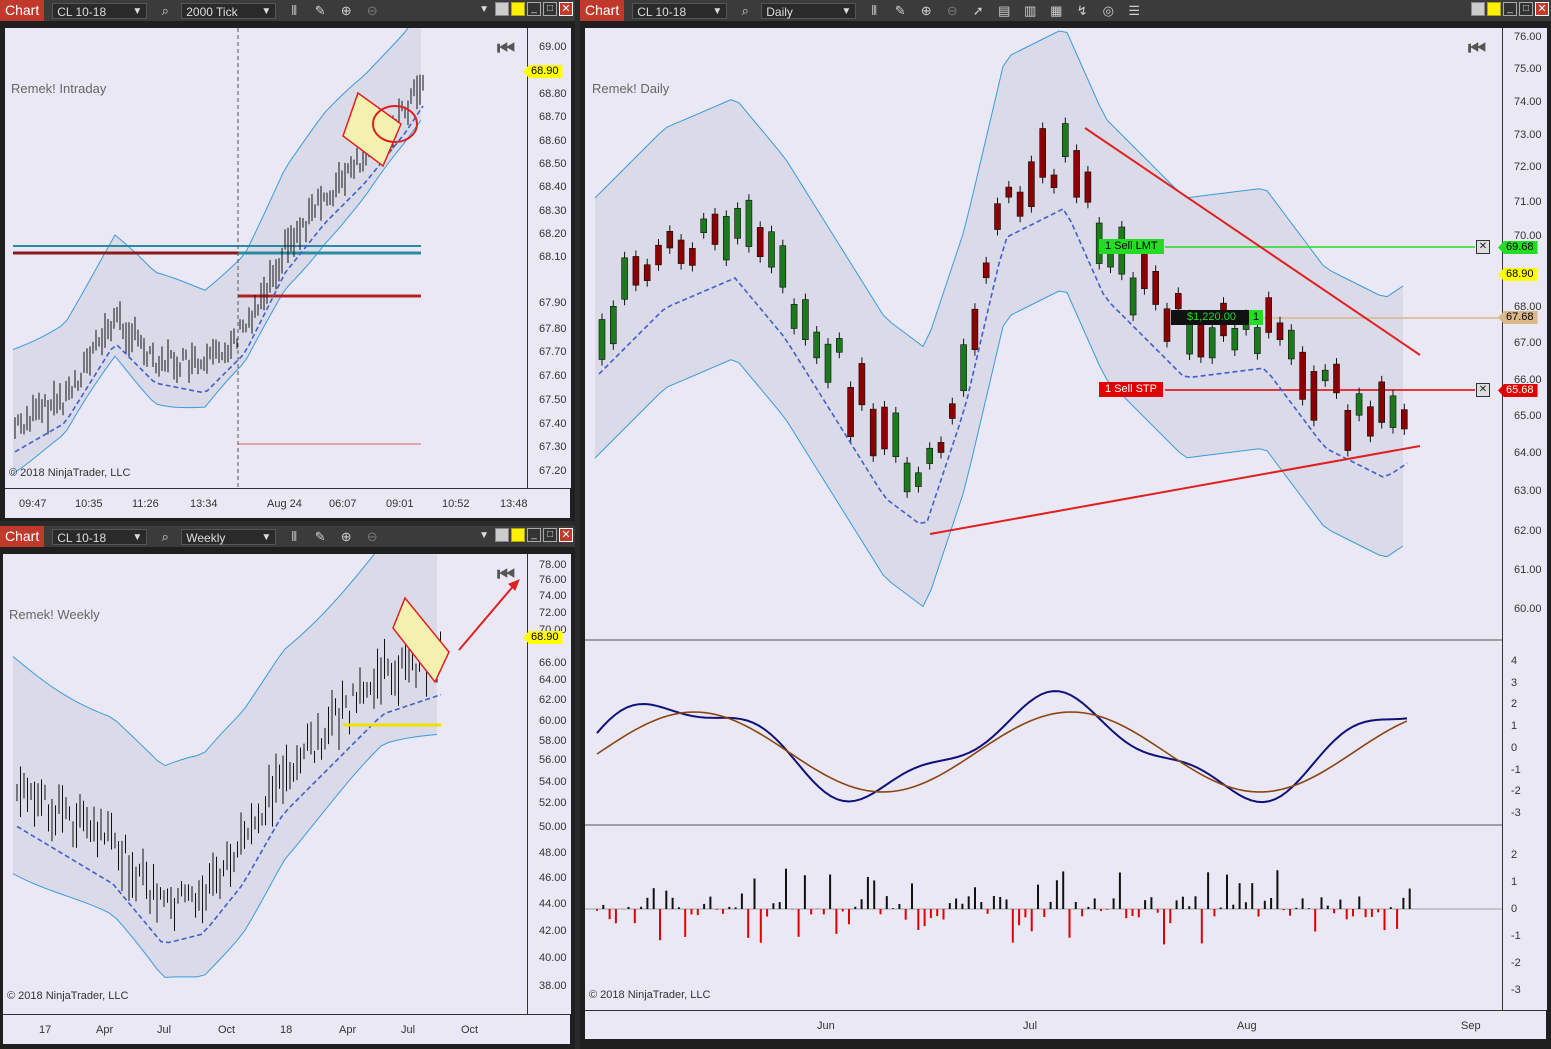  Describe the element at coordinates (553, 565) in the screenshot. I see `axis-tick-label: 78.00` at that location.